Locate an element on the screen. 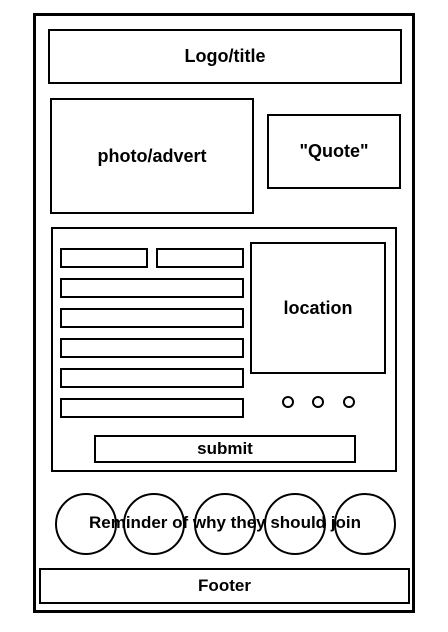 Image resolution: width=448 pixels, height=632 pixels. form-field-last-name is located at coordinates (200, 258).